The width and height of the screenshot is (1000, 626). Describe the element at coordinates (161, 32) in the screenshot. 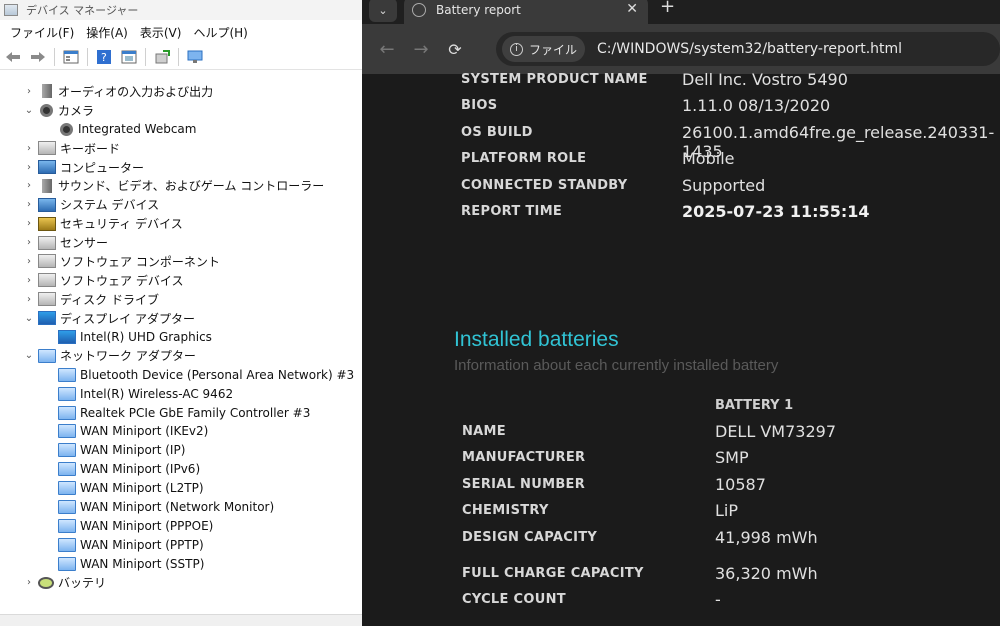

I see `menu-view: 表示(V)` at that location.